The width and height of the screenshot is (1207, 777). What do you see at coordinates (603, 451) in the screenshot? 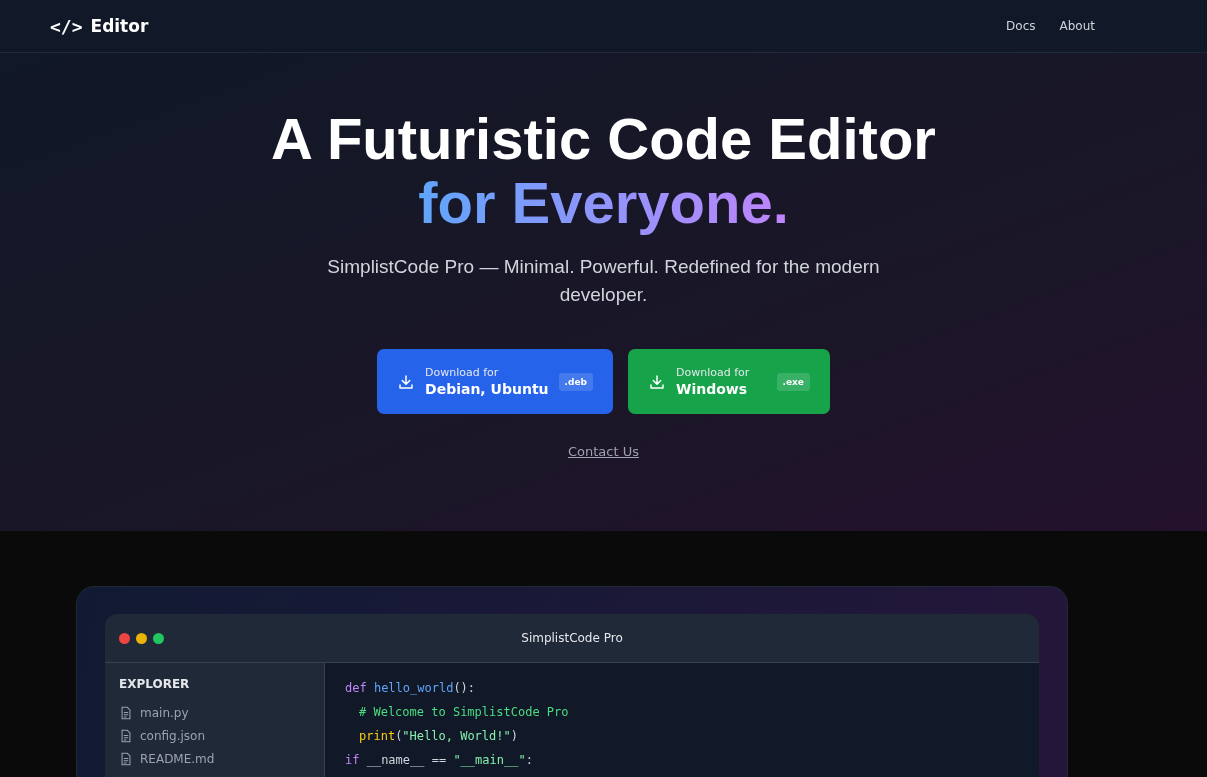
I see `contact-link: Contact Us` at bounding box center [603, 451].